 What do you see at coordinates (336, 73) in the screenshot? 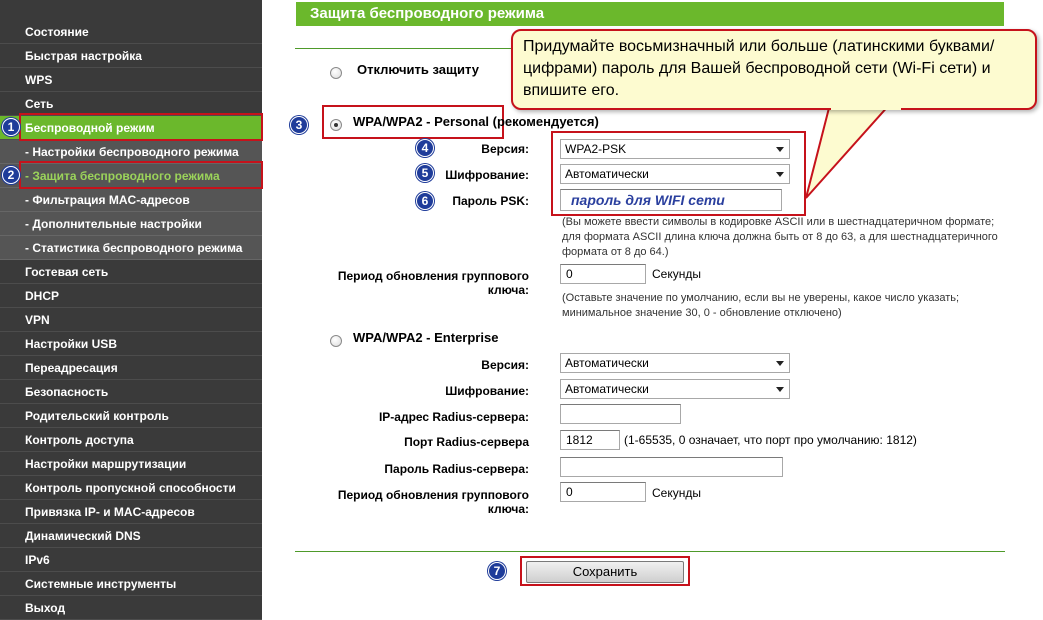
I see `disable-security-radio` at bounding box center [336, 73].